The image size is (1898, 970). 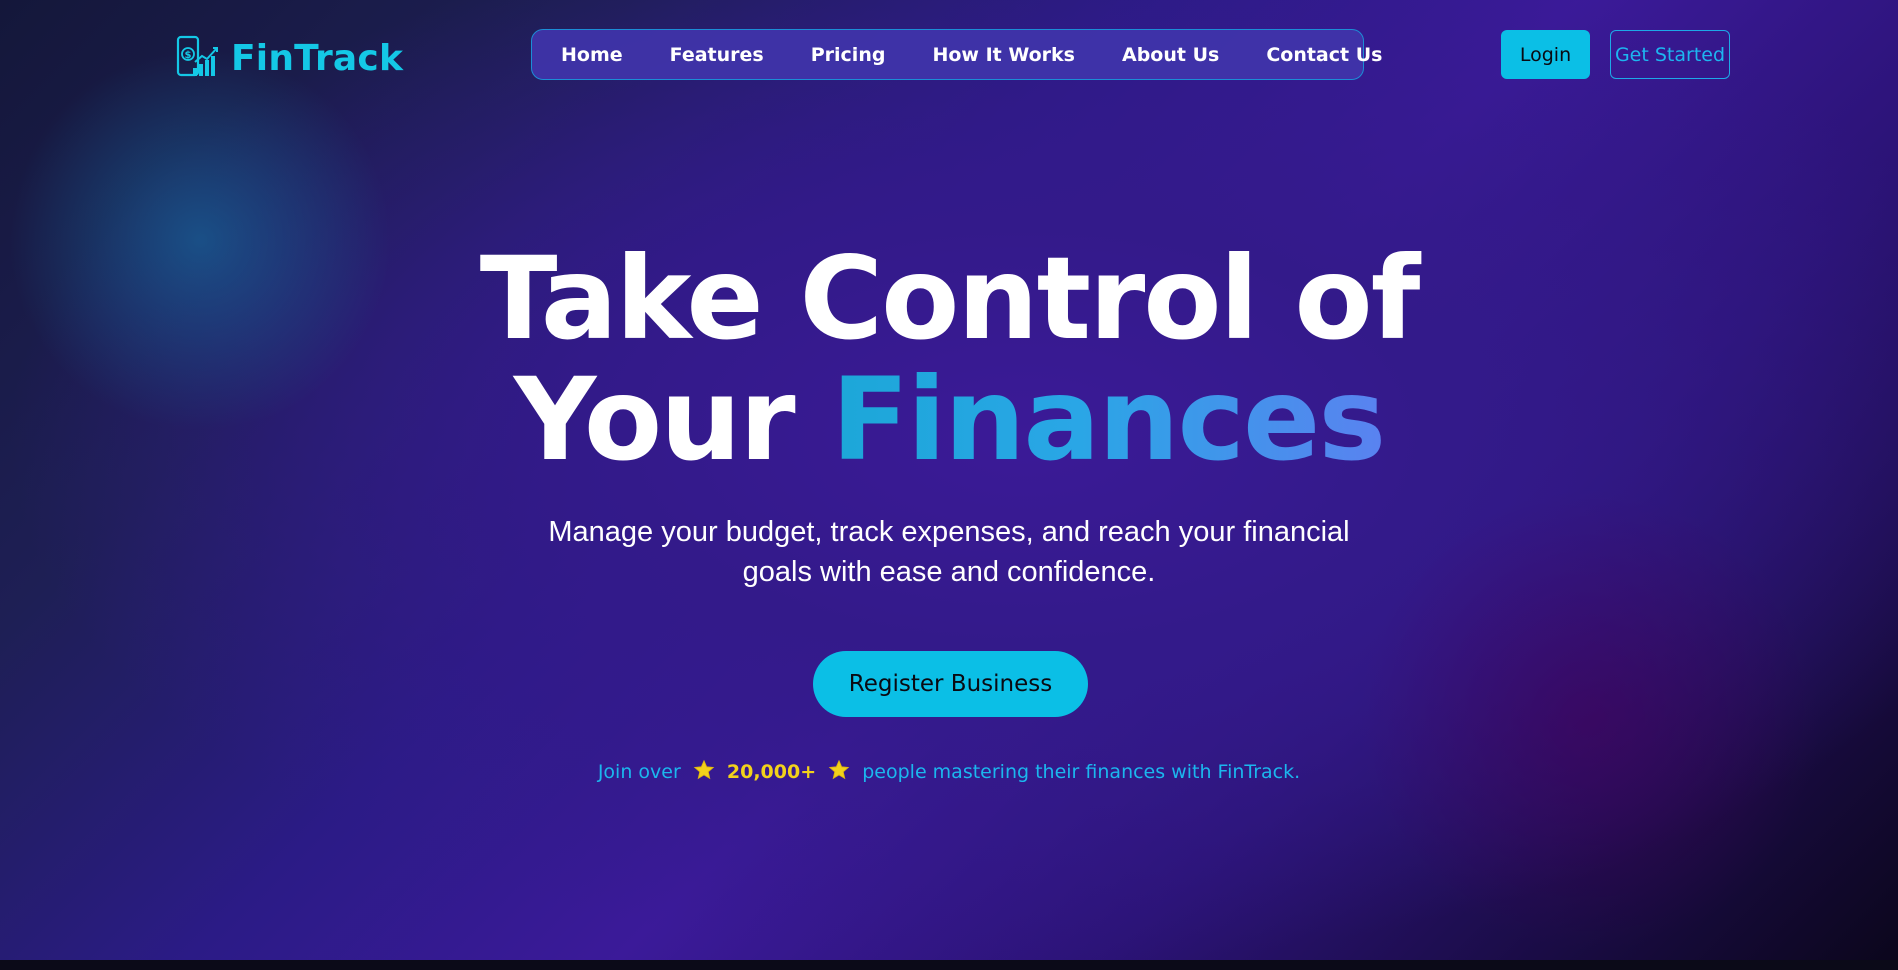 What do you see at coordinates (654, 419) in the screenshot?
I see `hero-title-prefix: Your` at bounding box center [654, 419].